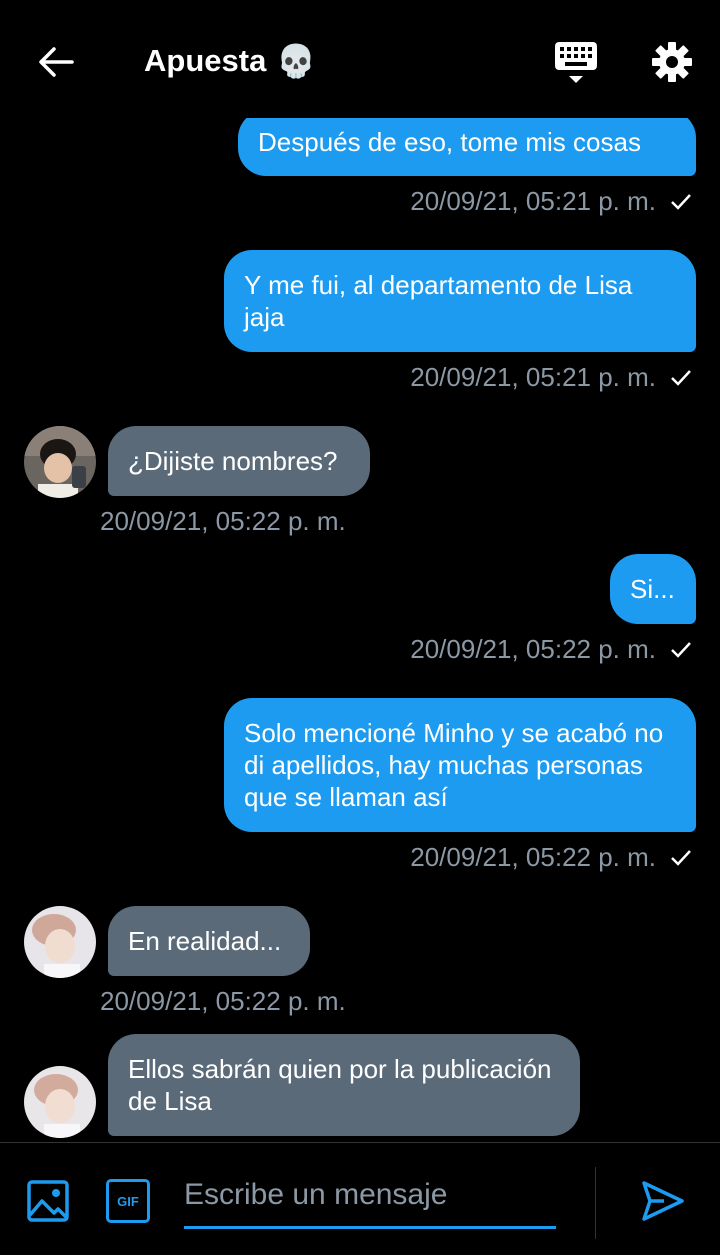 The width and height of the screenshot is (720, 1255). Describe the element at coordinates (205, 60) in the screenshot. I see `chat-title-text: Apuesta` at that location.